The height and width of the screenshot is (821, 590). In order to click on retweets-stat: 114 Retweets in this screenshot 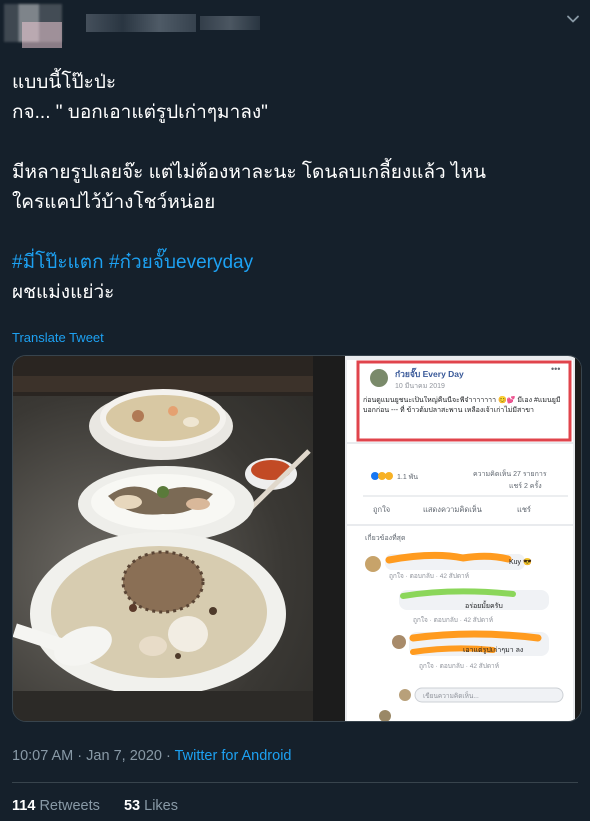, I will do `click(56, 806)`.